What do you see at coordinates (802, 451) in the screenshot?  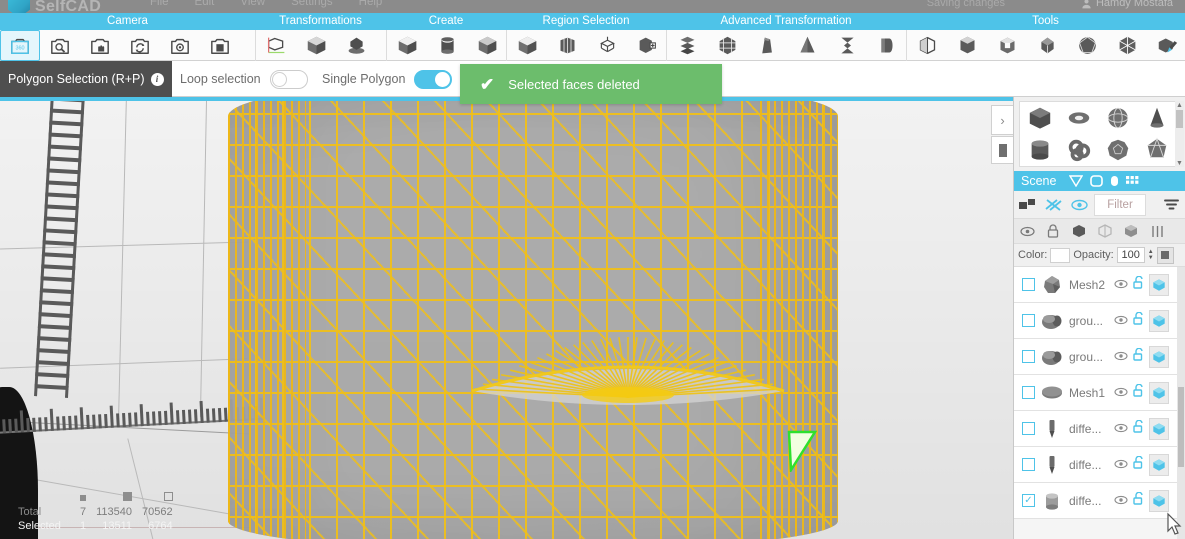 I see `highlighted-face` at bounding box center [802, 451].